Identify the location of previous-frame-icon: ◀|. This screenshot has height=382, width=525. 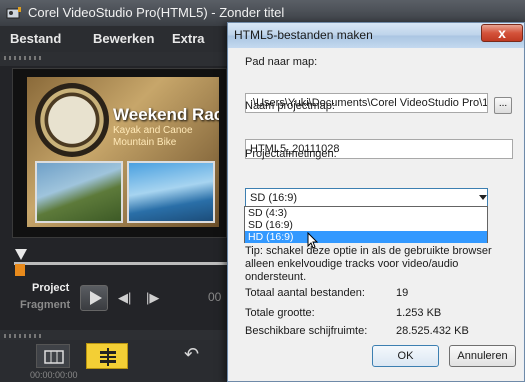
(124, 298).